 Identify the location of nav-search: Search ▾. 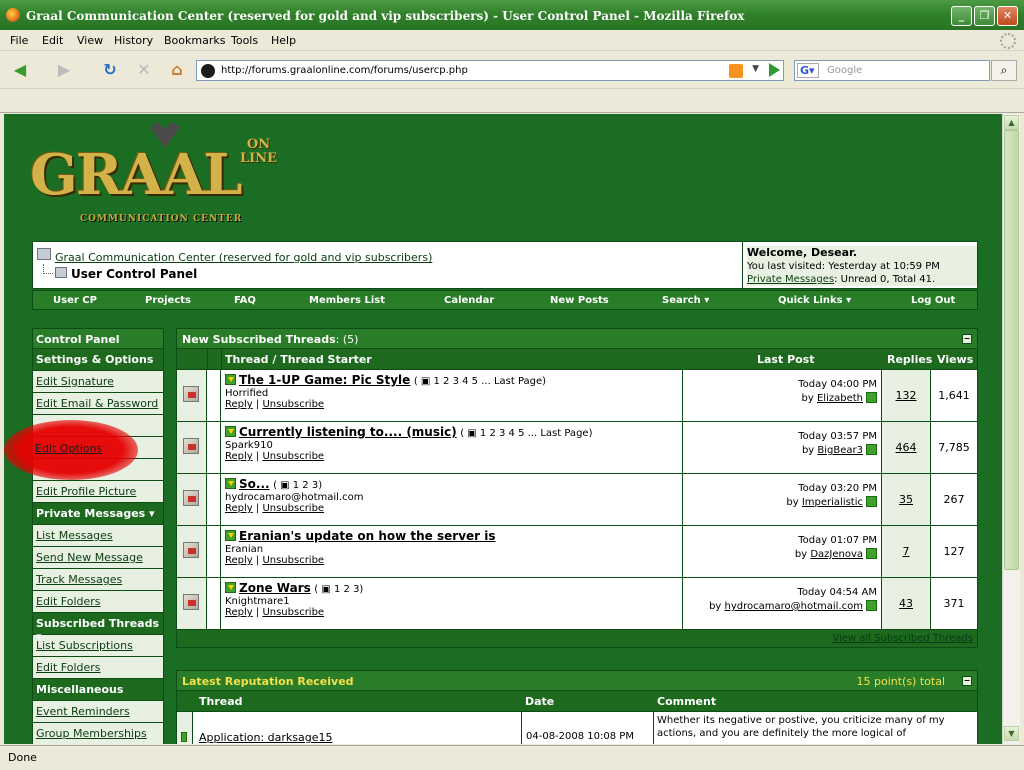
(685, 300).